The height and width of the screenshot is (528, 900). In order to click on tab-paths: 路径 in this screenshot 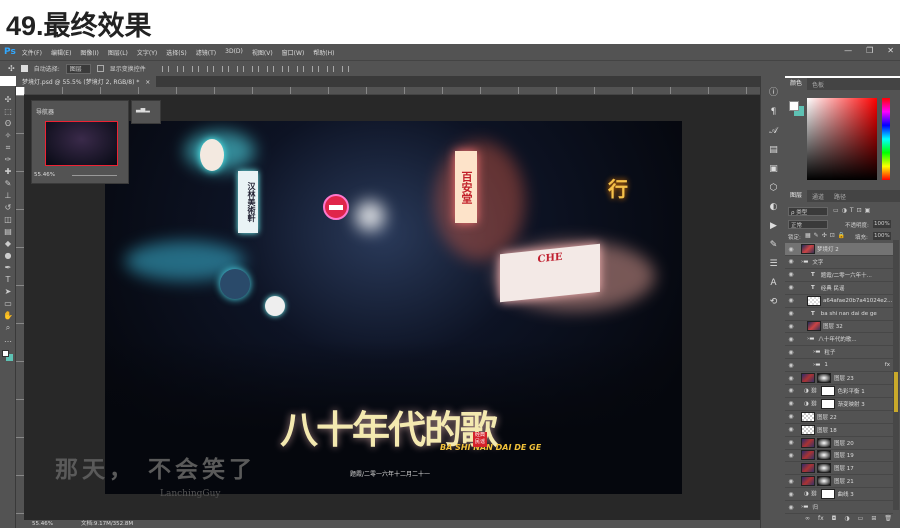, I will do `click(840, 196)`.